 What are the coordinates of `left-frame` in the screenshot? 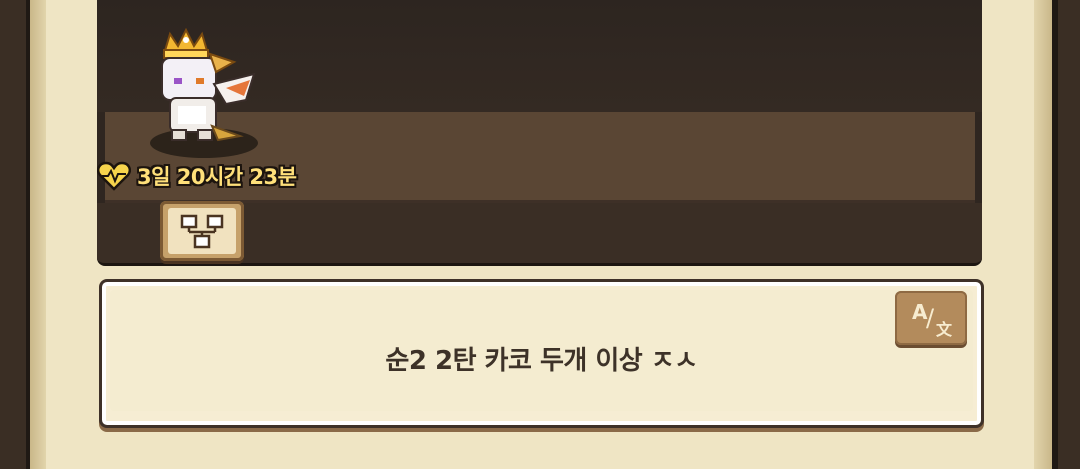 It's located at (24, 234).